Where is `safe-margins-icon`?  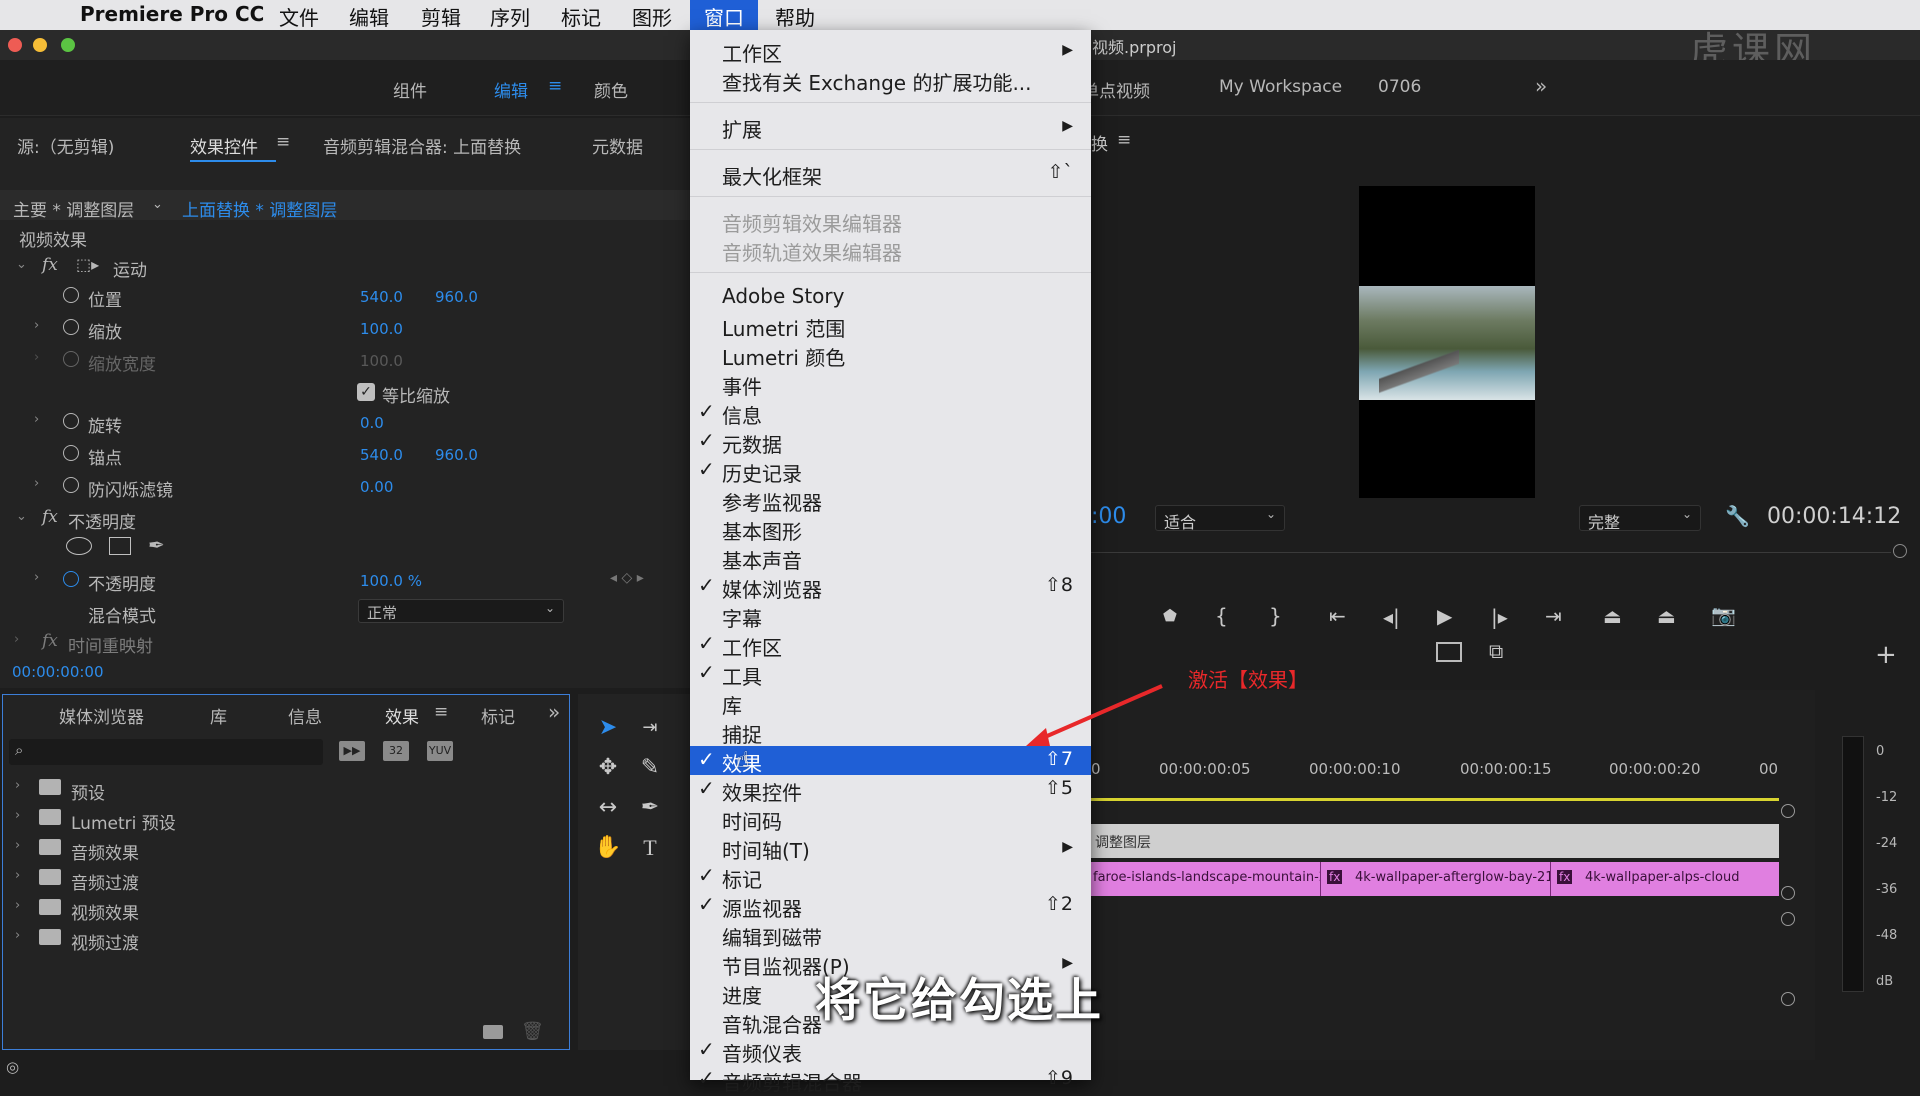
safe-margins-icon is located at coordinates (1449, 652).